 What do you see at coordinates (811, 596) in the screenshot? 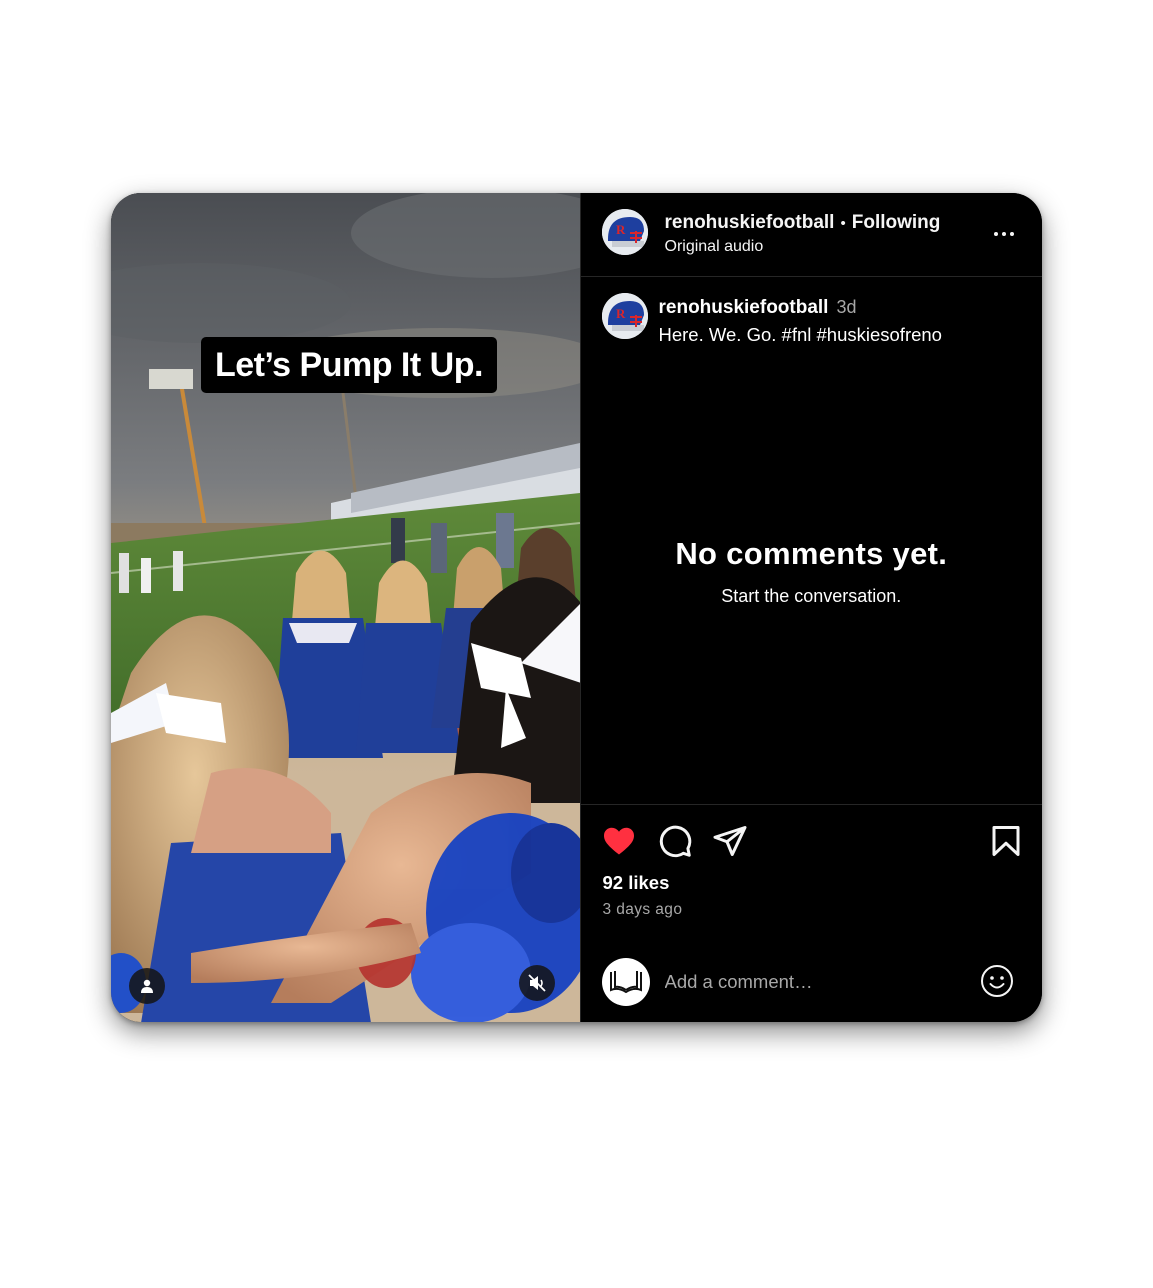
I see `empty-comments-subtitle: Start the conversation.` at bounding box center [811, 596].